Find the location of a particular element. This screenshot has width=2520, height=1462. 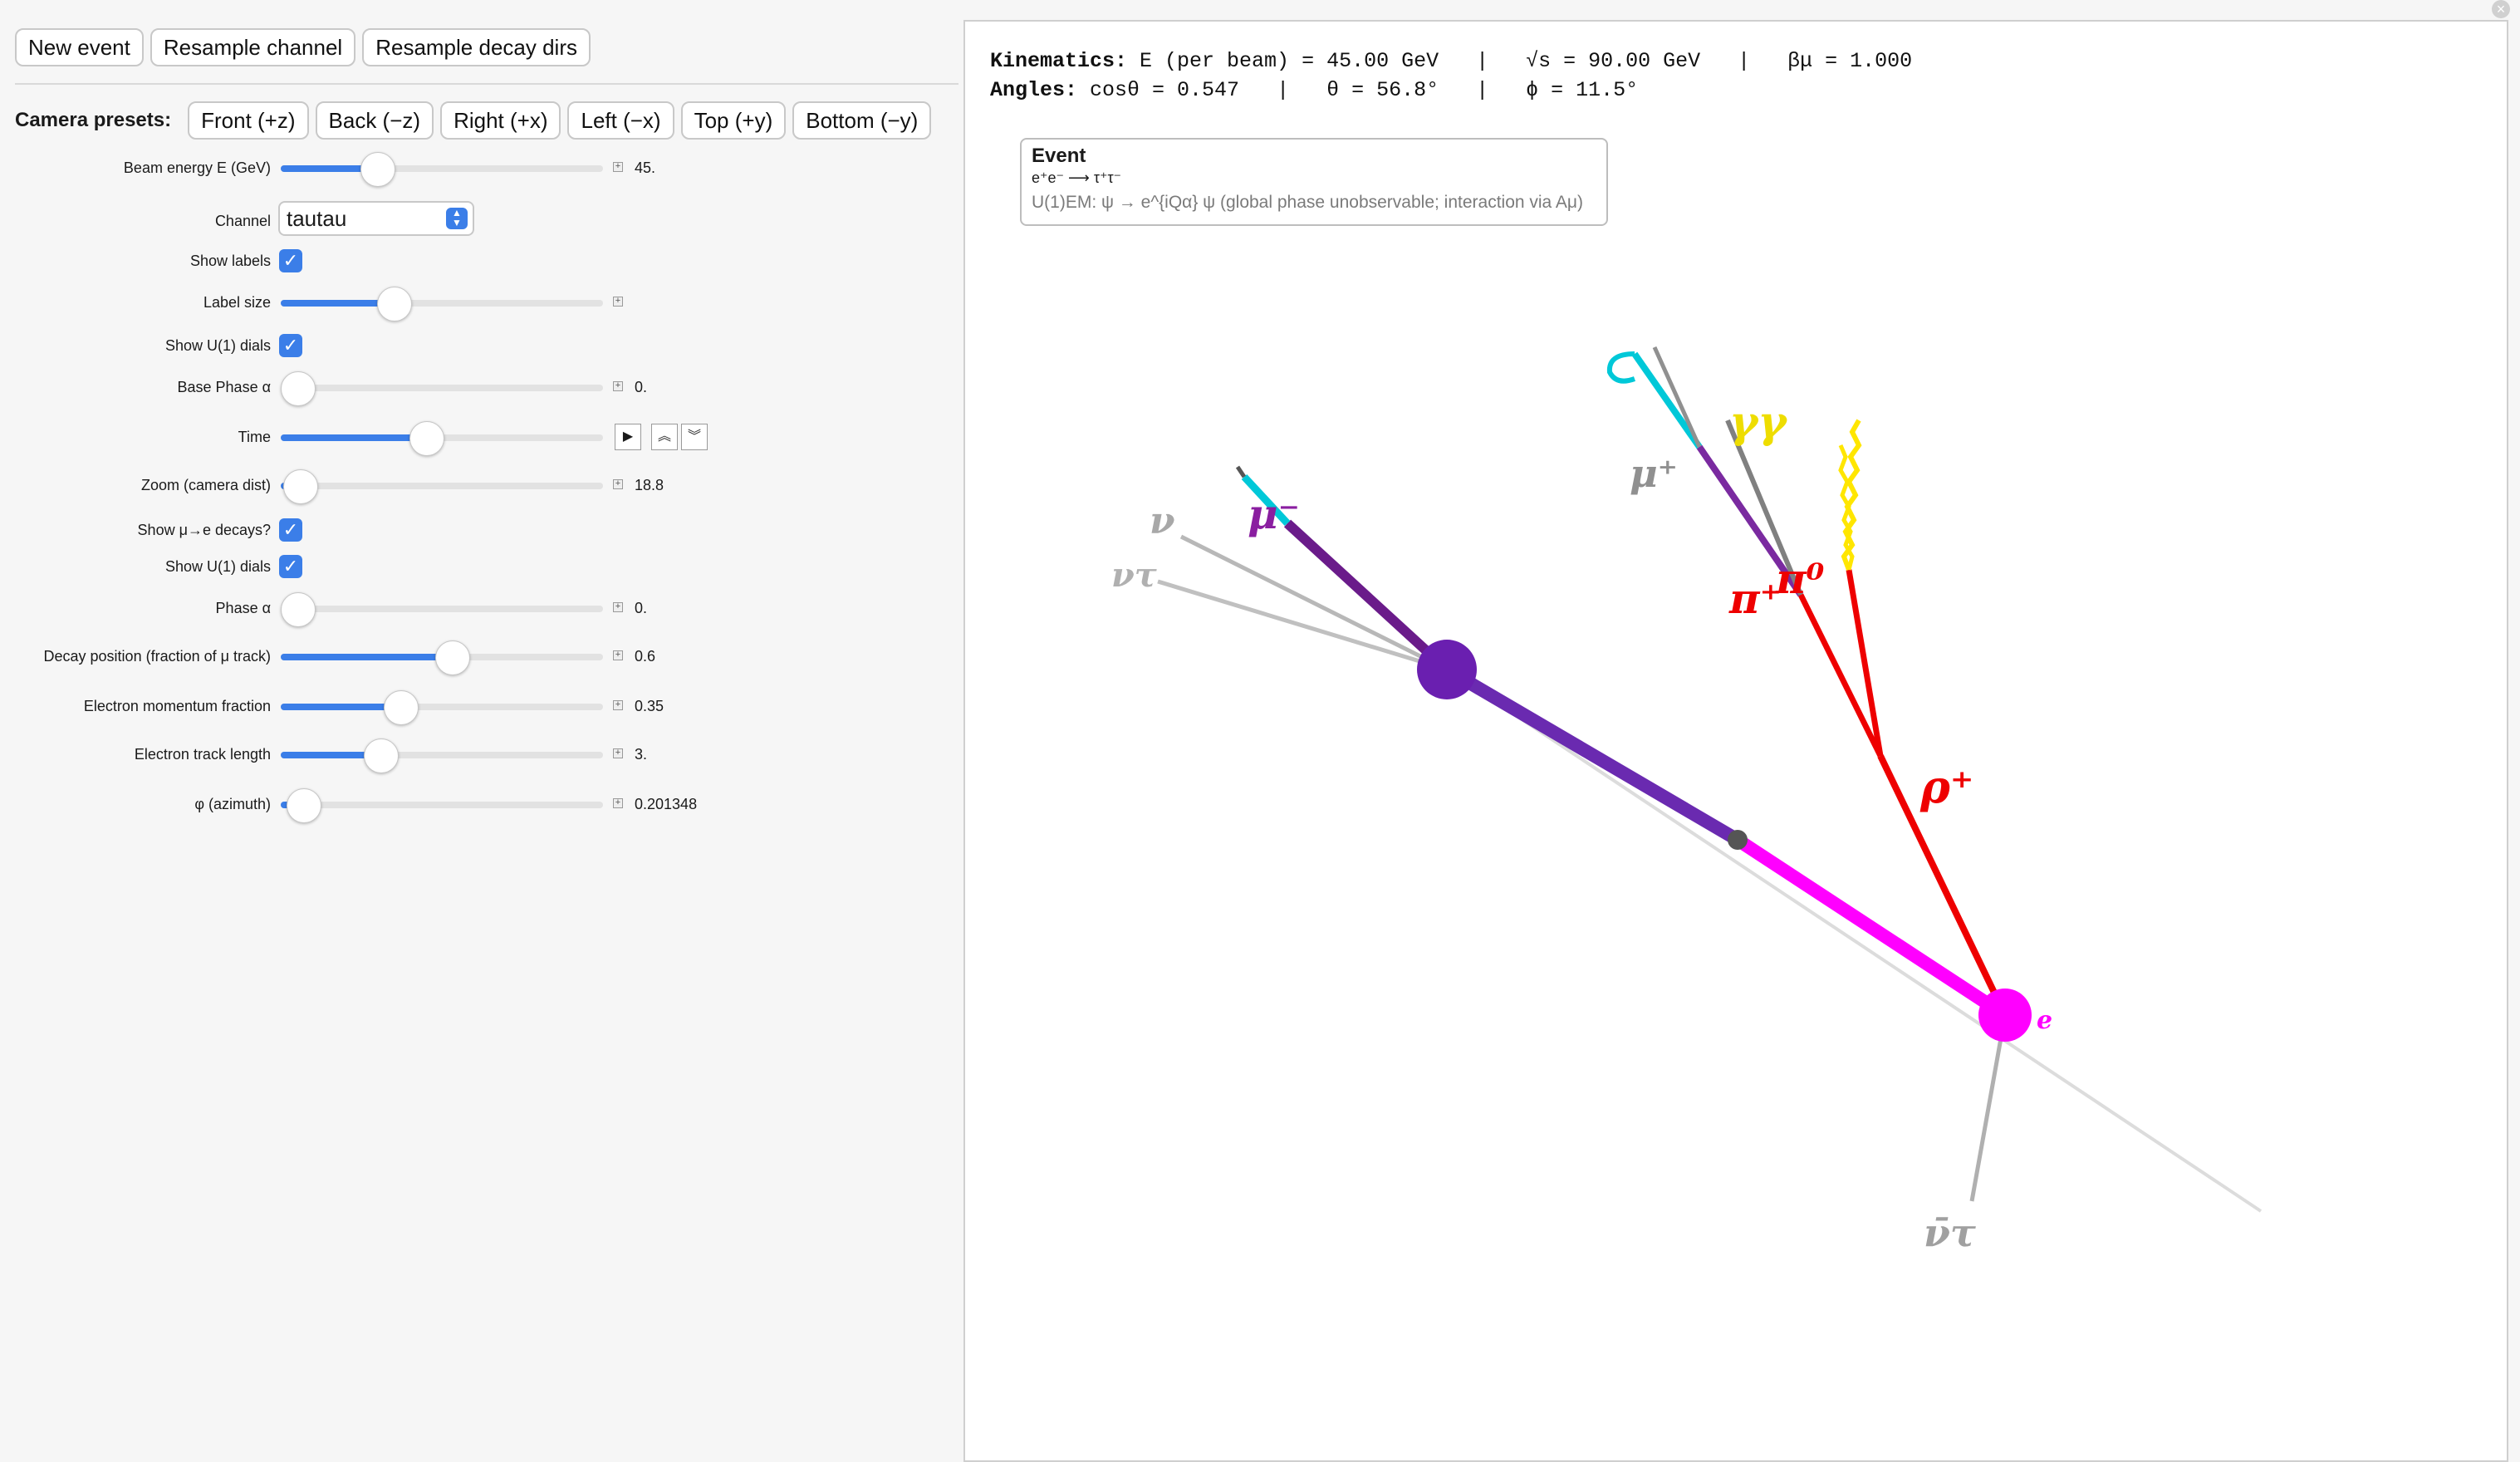

show-u1-dials-label-2: Show U(1) dials is located at coordinates (217, 566).